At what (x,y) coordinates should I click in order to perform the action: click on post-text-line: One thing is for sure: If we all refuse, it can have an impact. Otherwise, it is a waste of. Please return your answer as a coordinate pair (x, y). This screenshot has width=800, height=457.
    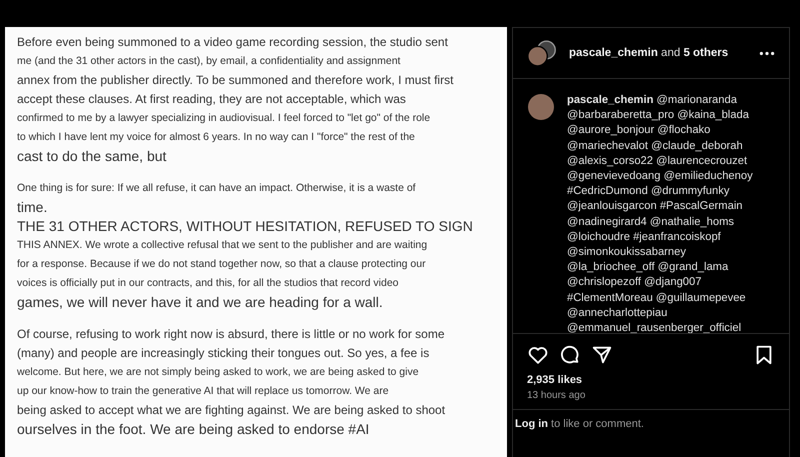
    Looking at the image, I should click on (217, 188).